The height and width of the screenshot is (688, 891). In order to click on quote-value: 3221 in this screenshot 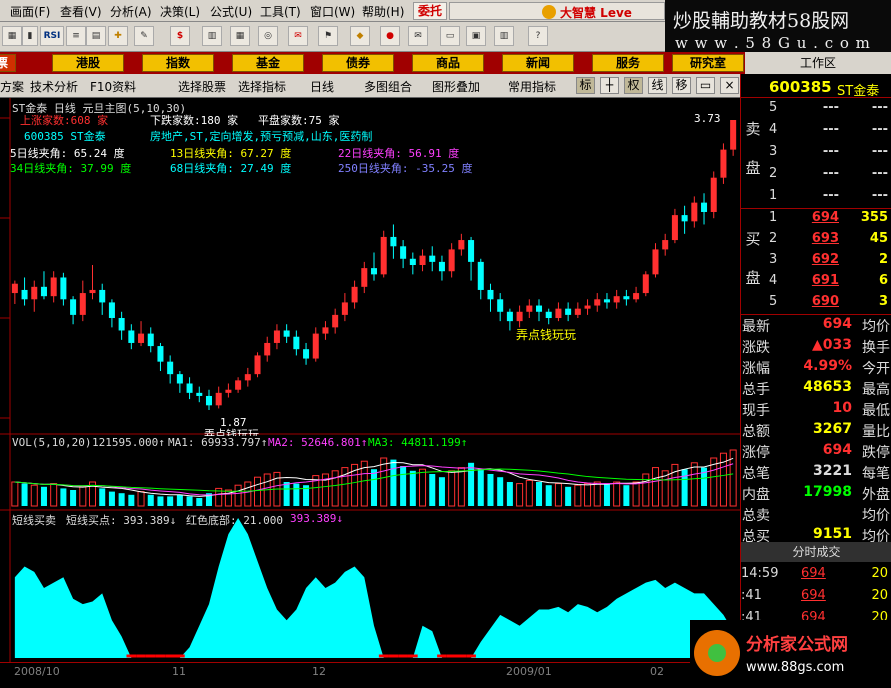, I will do `click(832, 471)`.